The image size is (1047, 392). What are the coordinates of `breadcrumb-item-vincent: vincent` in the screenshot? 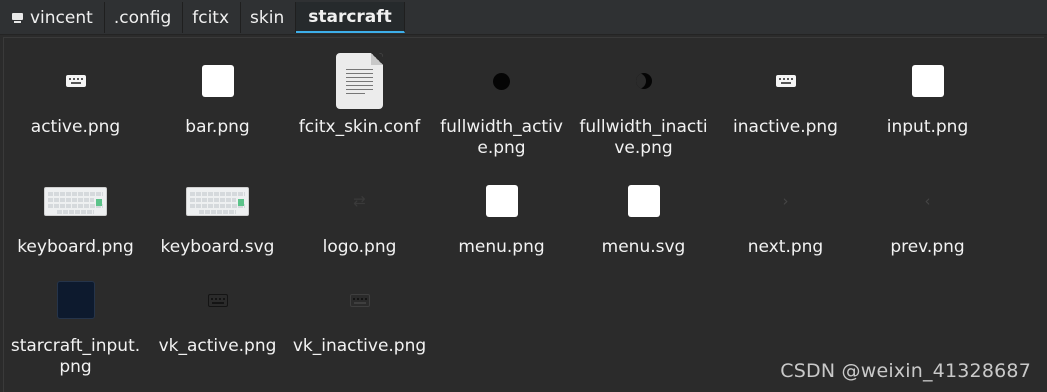 It's located at (53, 17).